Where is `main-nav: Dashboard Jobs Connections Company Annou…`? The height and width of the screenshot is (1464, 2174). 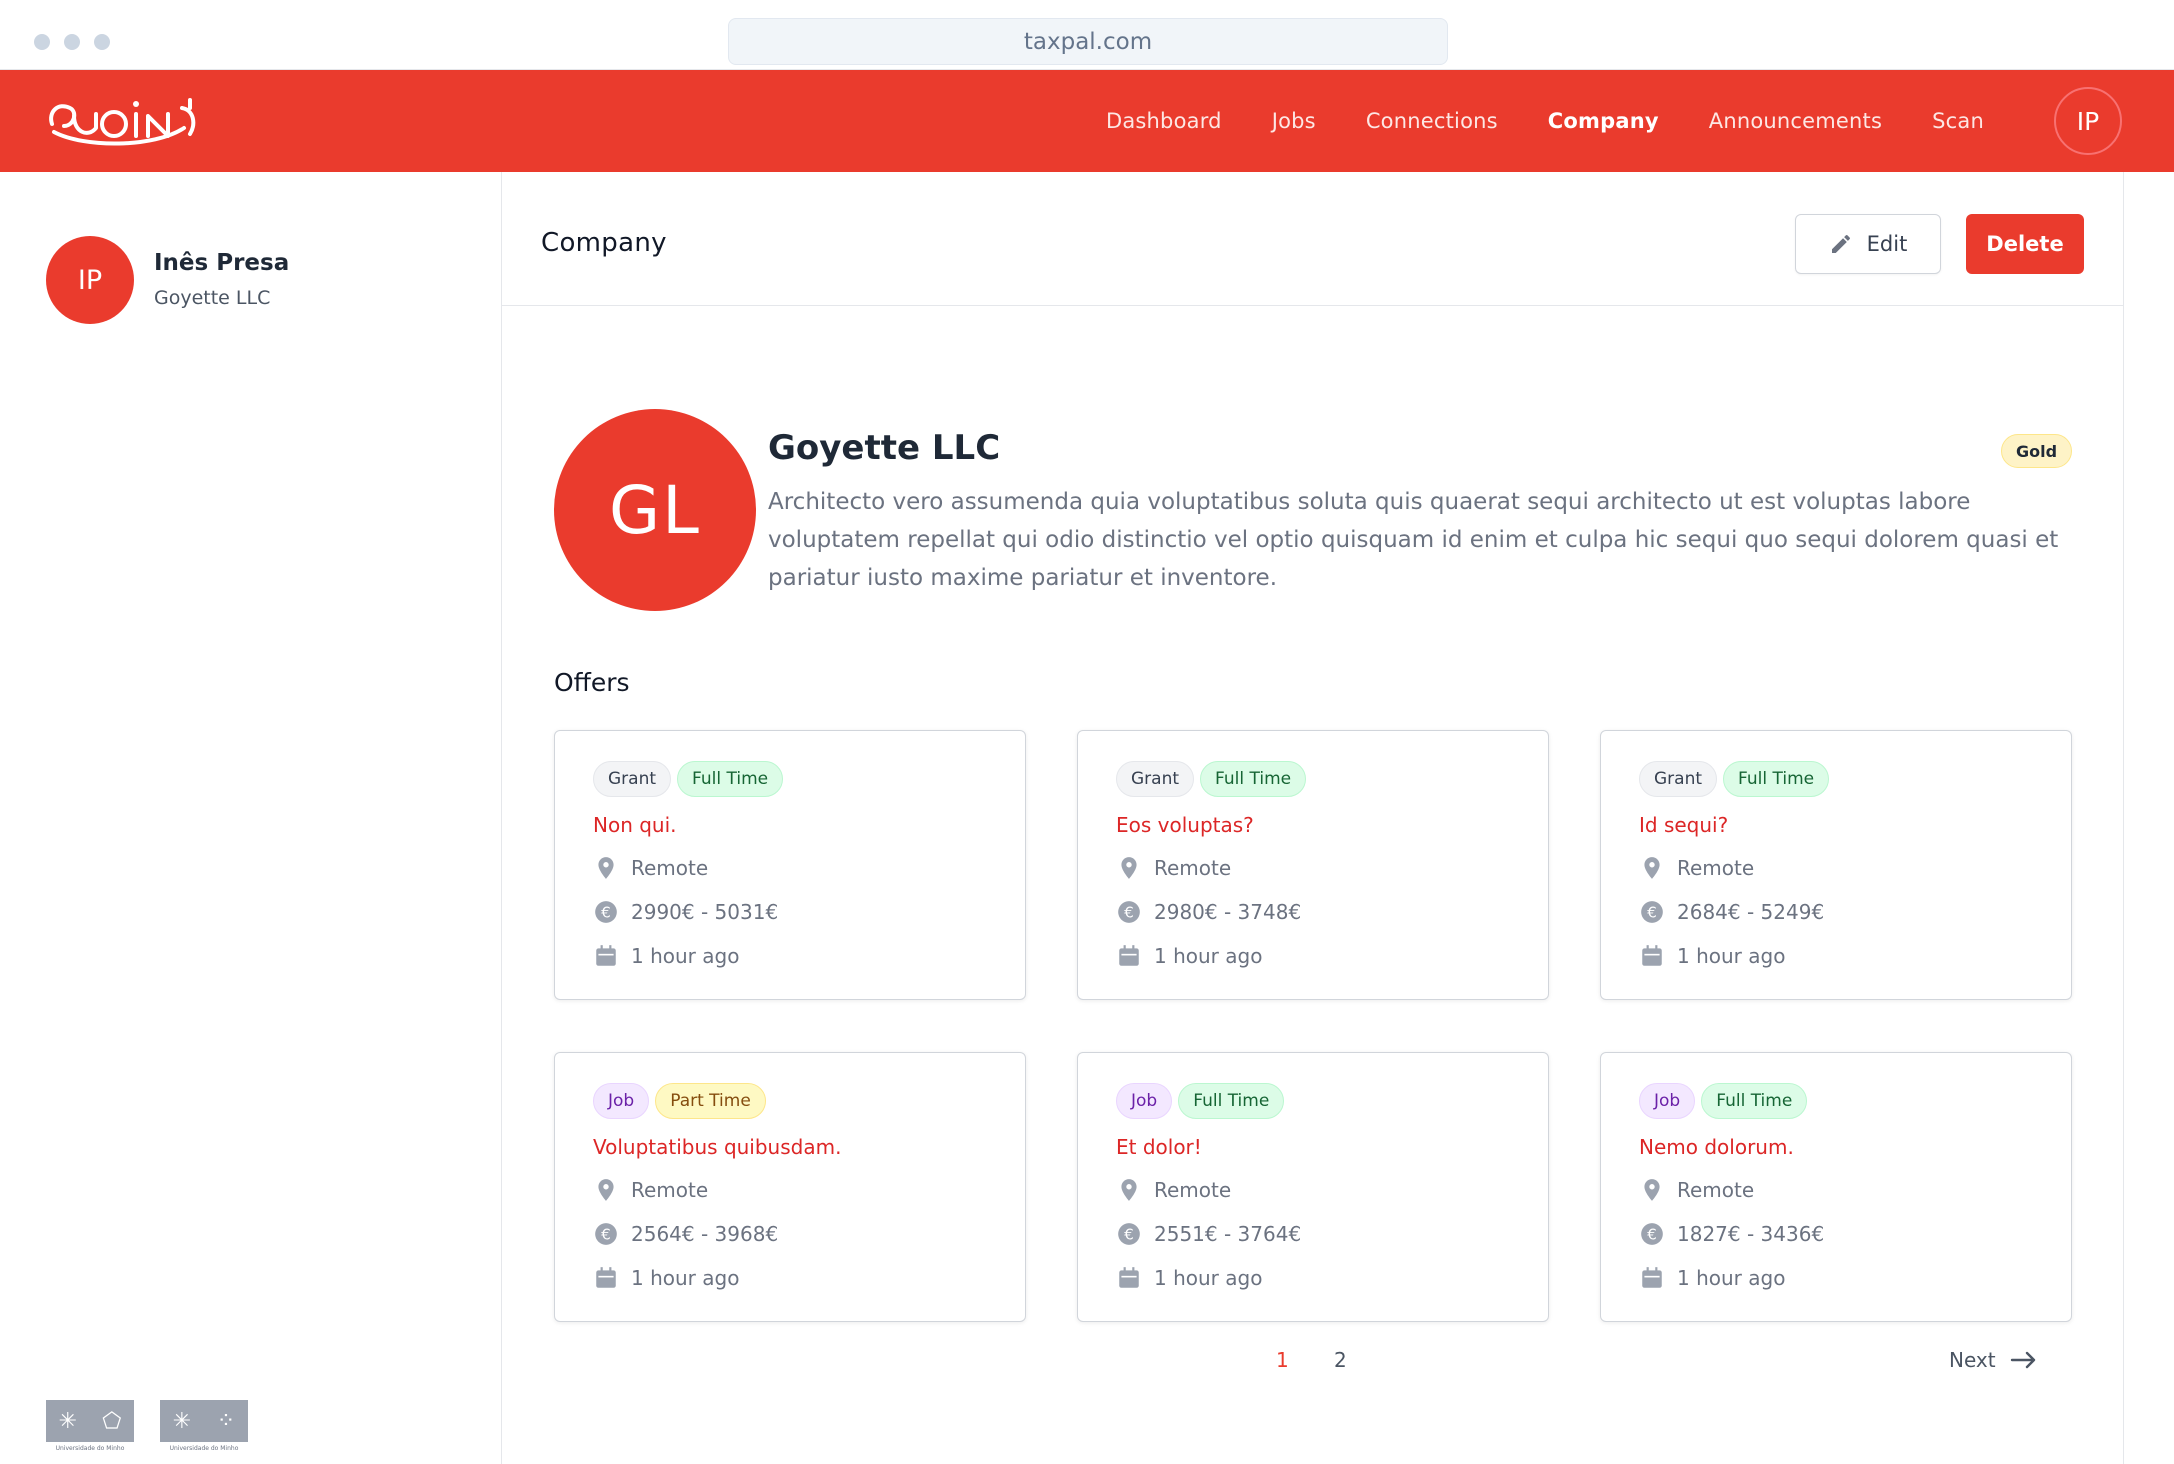
main-nav: Dashboard Jobs Connections Company Annou… is located at coordinates (1545, 121).